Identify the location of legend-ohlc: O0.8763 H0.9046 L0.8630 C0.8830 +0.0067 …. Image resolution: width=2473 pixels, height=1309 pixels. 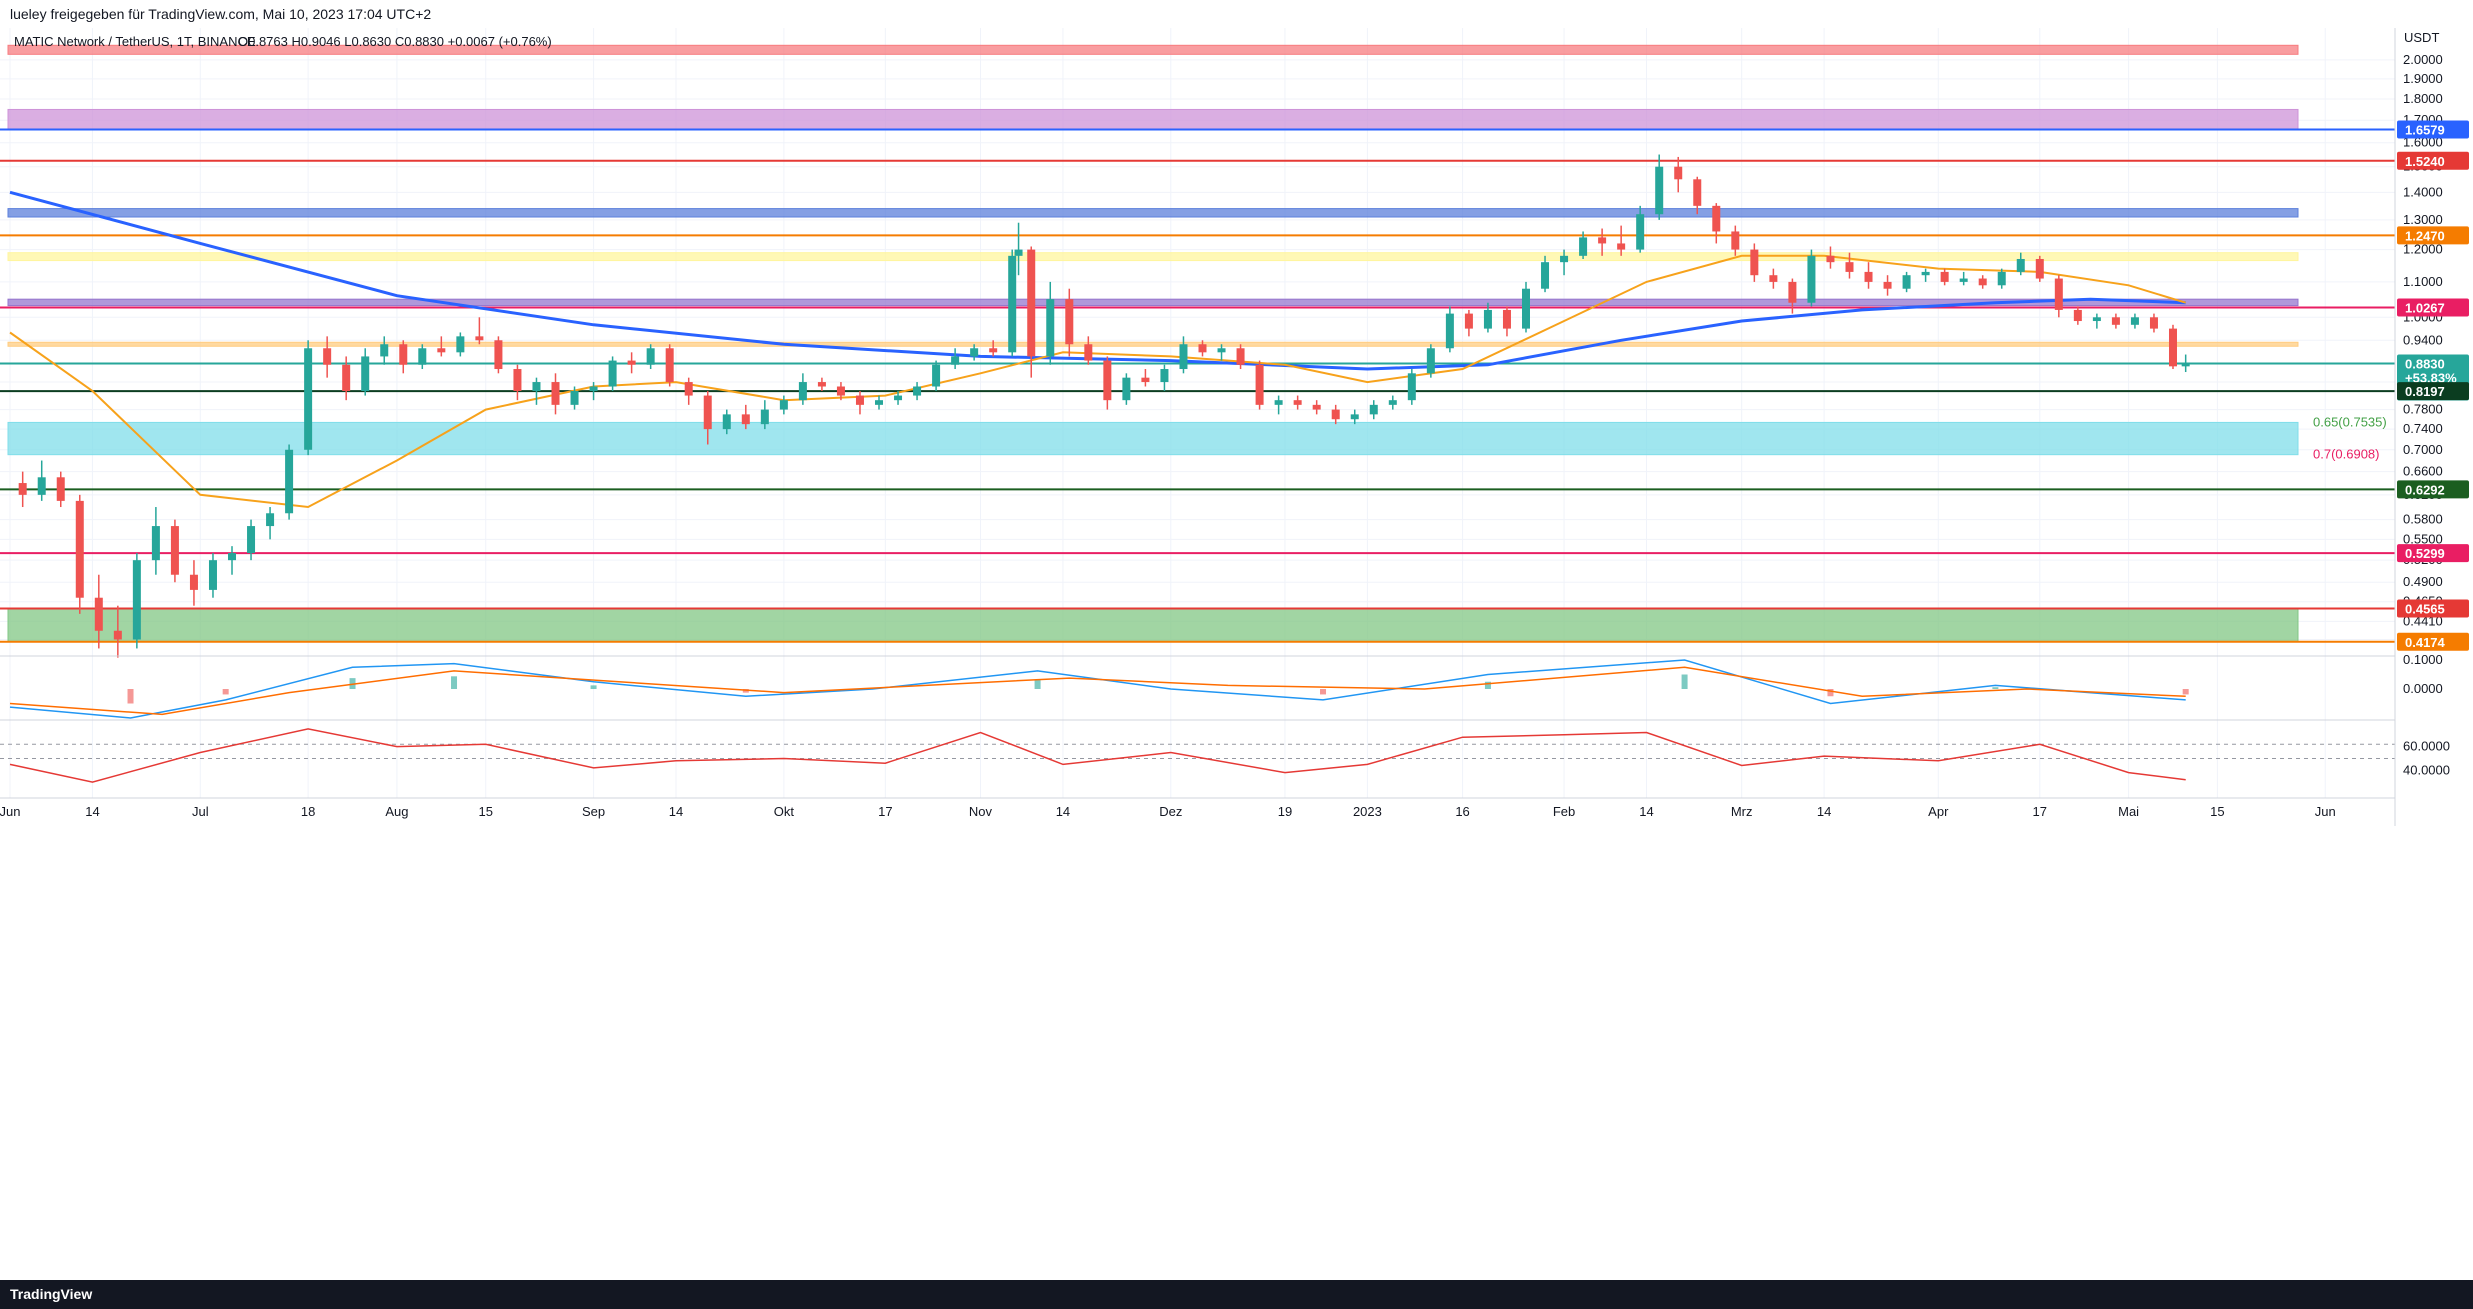
(395, 41).